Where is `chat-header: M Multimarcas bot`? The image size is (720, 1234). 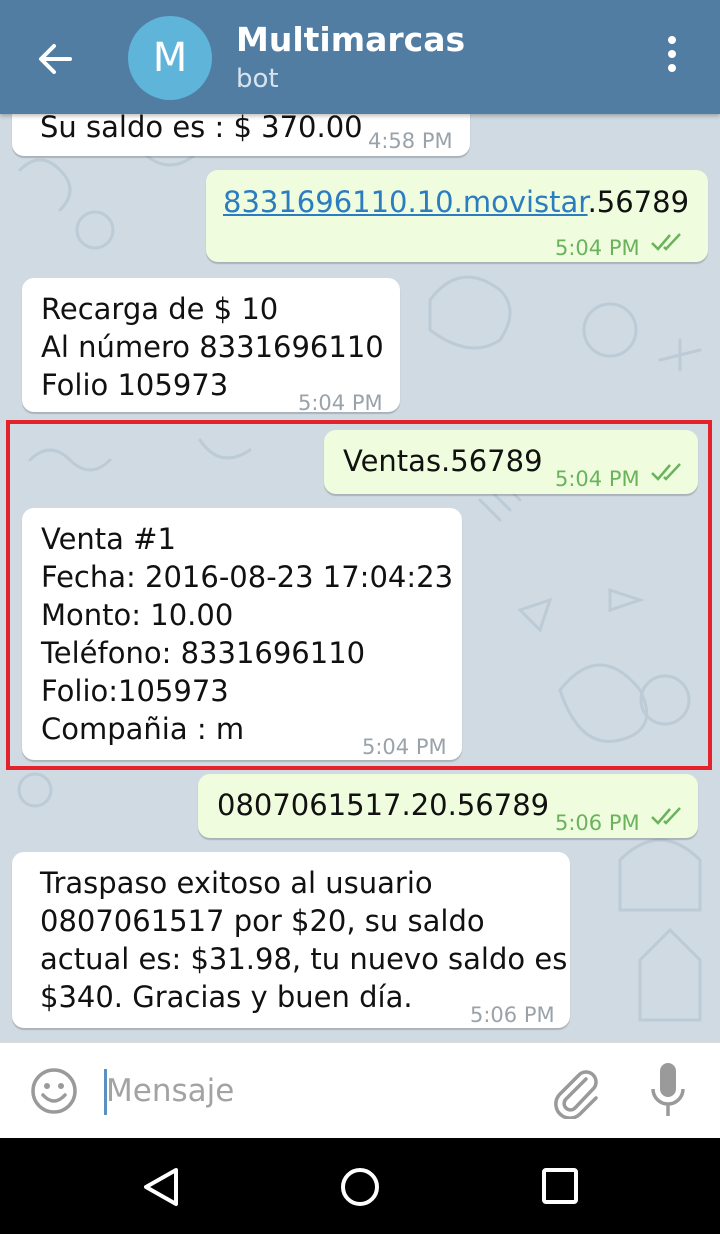 chat-header: M Multimarcas bot is located at coordinates (360, 57).